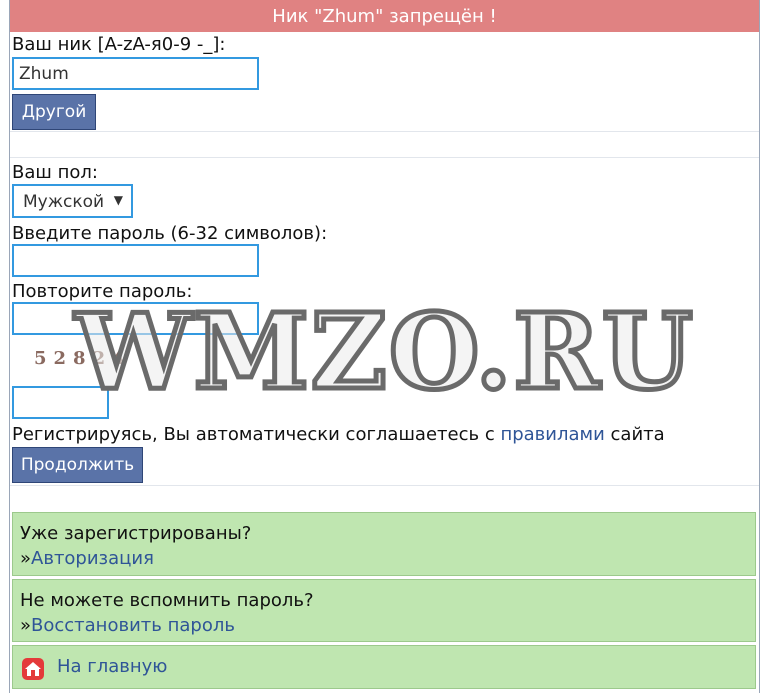 This screenshot has width=765, height=693. Describe the element at coordinates (135, 318) in the screenshot. I see `repeat-password-input` at that location.